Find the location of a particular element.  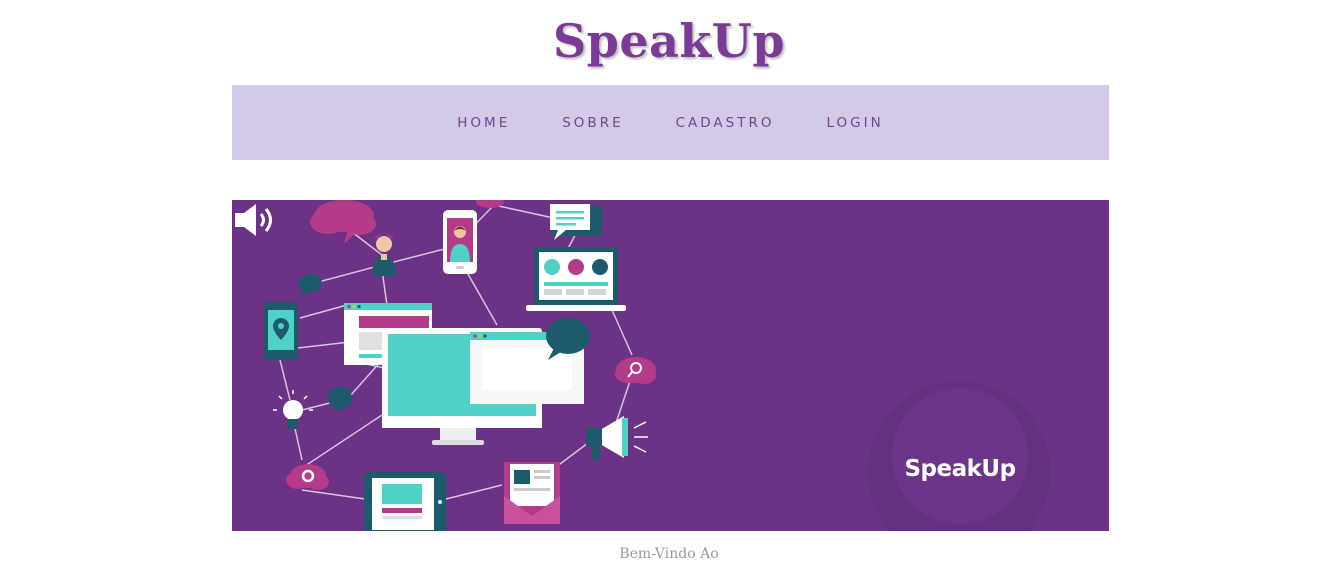

nav-login: LOGIN is located at coordinates (855, 123).